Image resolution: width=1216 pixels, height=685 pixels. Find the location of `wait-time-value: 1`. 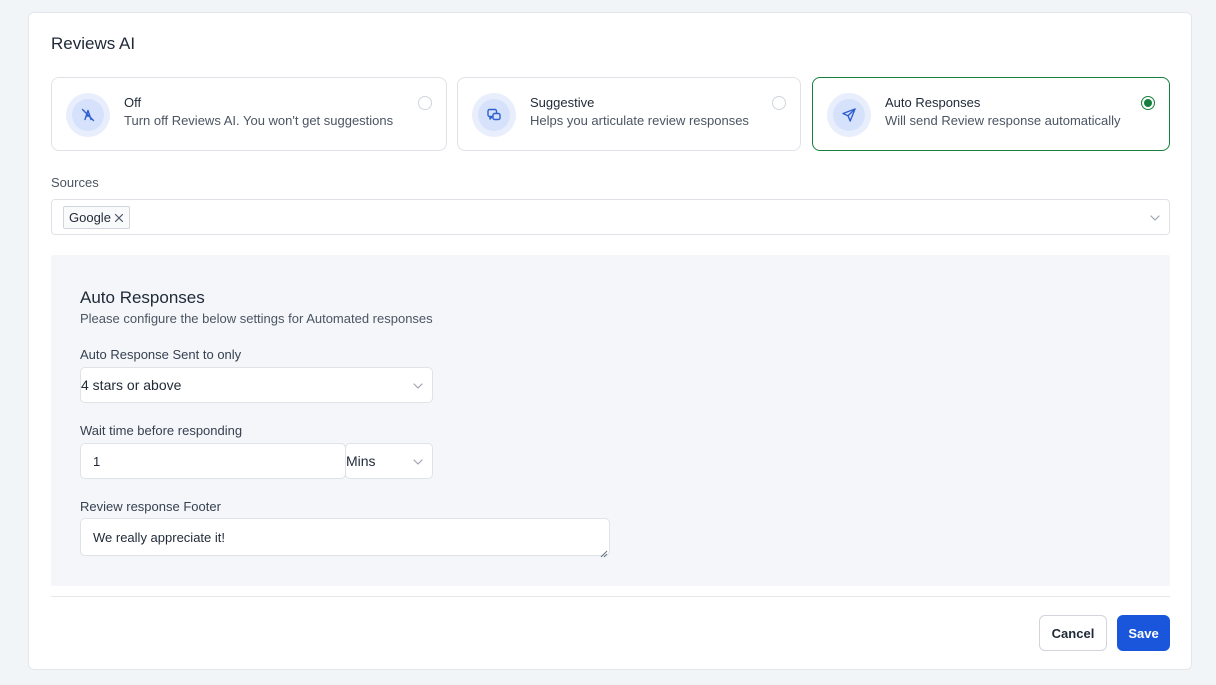

wait-time-value: 1 is located at coordinates (97, 461).